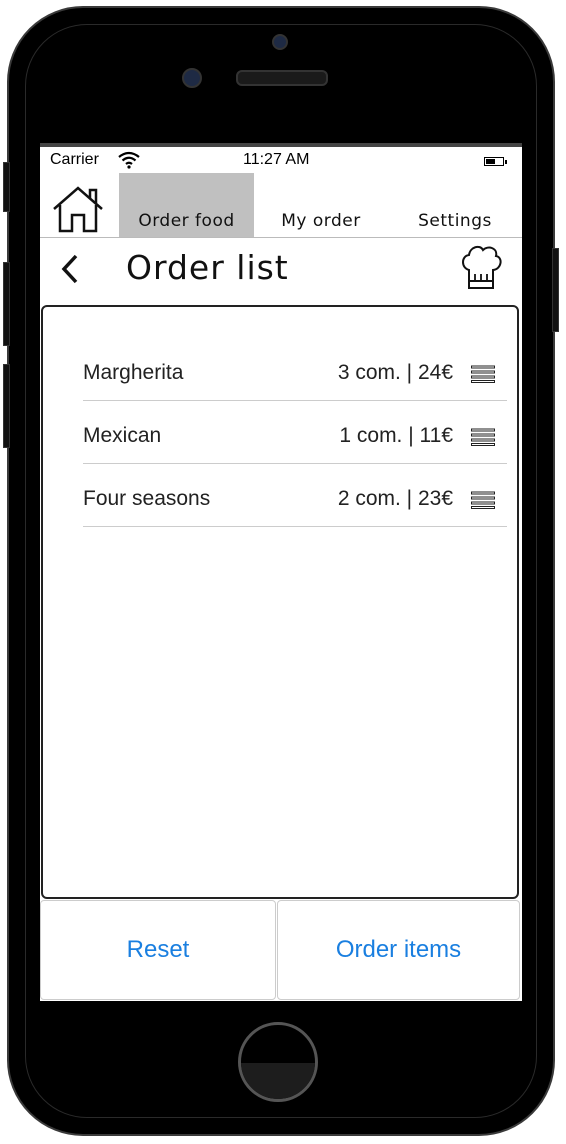 The width and height of the screenshot is (566, 1144). What do you see at coordinates (395, 372) in the screenshot?
I see `order-item-quantity: 3 com. | 24€` at bounding box center [395, 372].